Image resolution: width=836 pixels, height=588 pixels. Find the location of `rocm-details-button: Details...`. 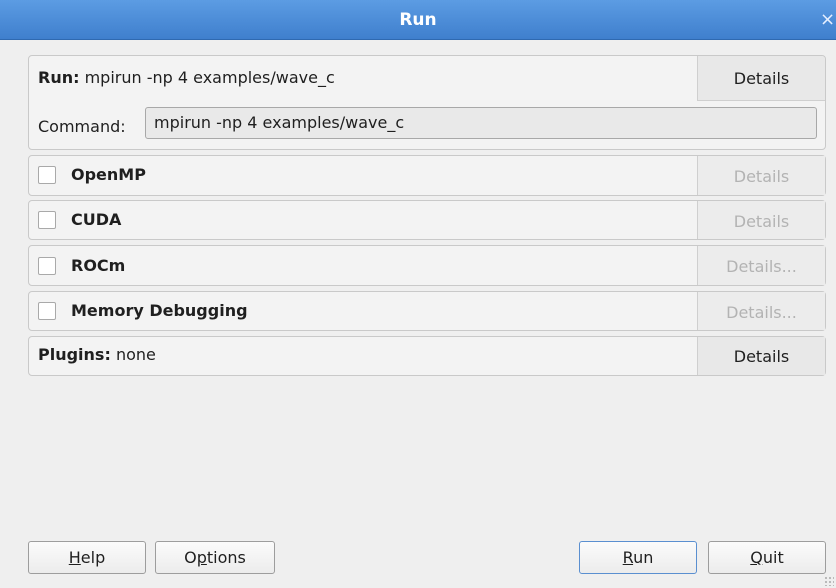

rocm-details-button: Details... is located at coordinates (761, 265).